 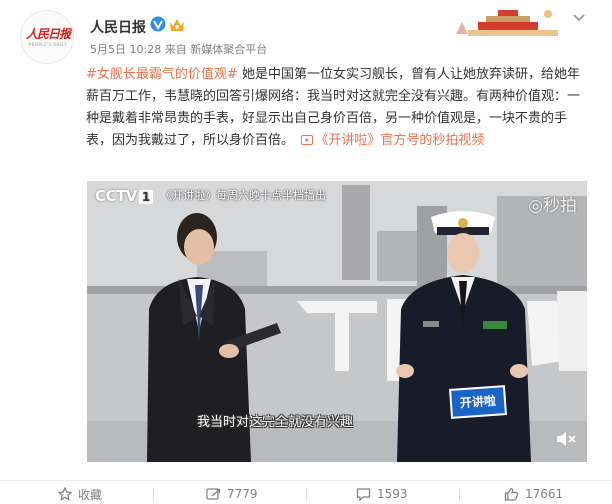 What do you see at coordinates (274, 422) in the screenshot?
I see `video-subtitle: 我当时对这完全就没有兴趣` at bounding box center [274, 422].